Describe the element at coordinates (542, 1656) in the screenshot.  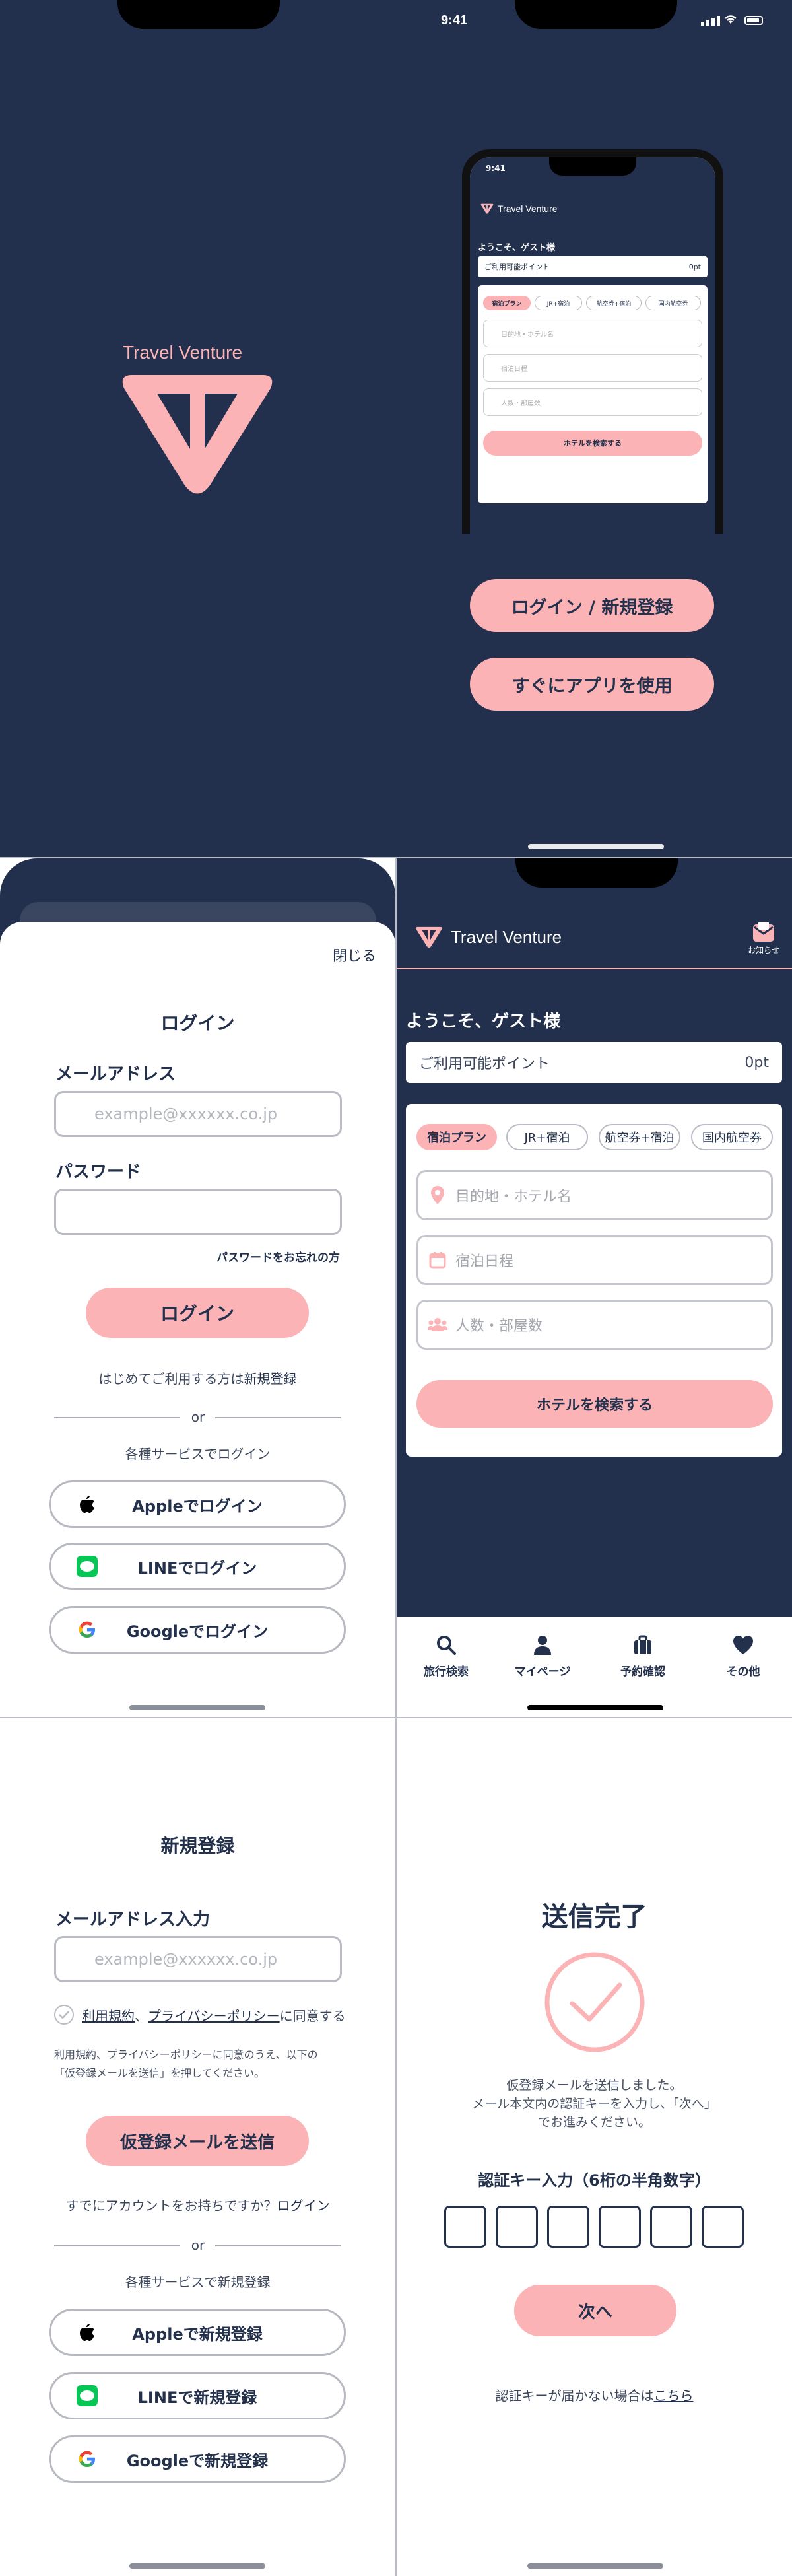
I see `nav-my-page: マイページ` at that location.